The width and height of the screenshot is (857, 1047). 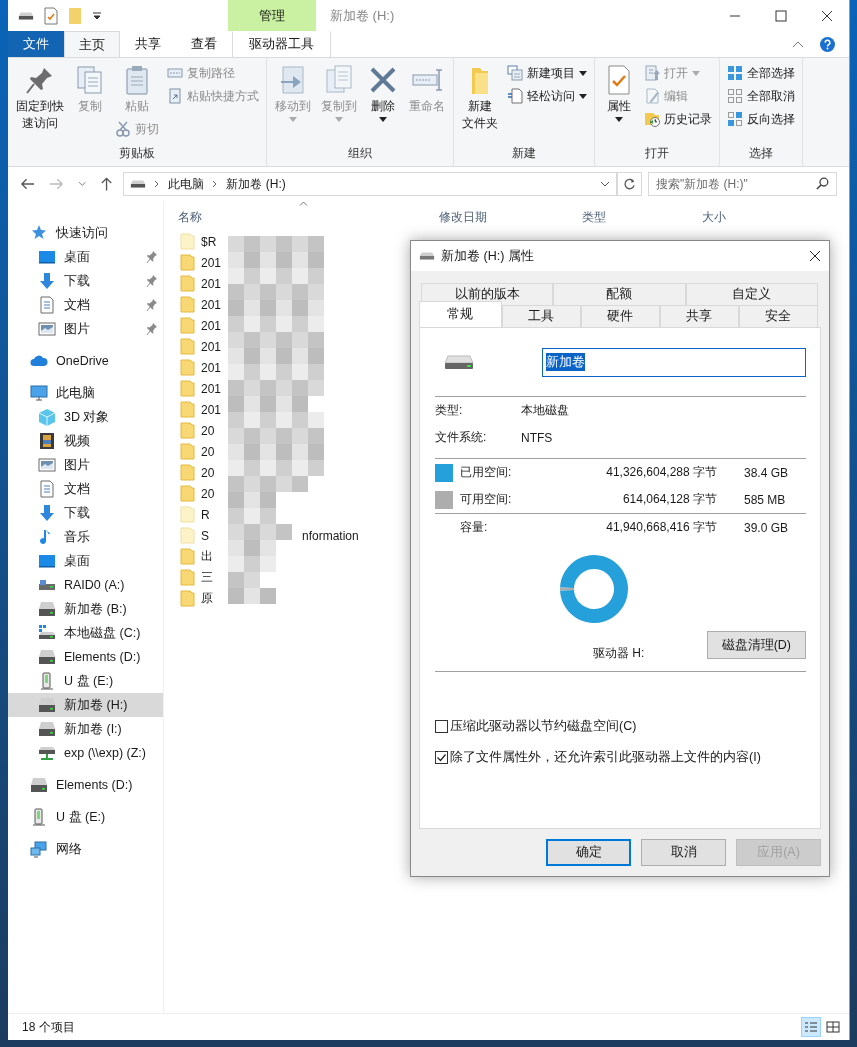 What do you see at coordinates (330, 535) in the screenshot?
I see `file-name: nformation` at bounding box center [330, 535].